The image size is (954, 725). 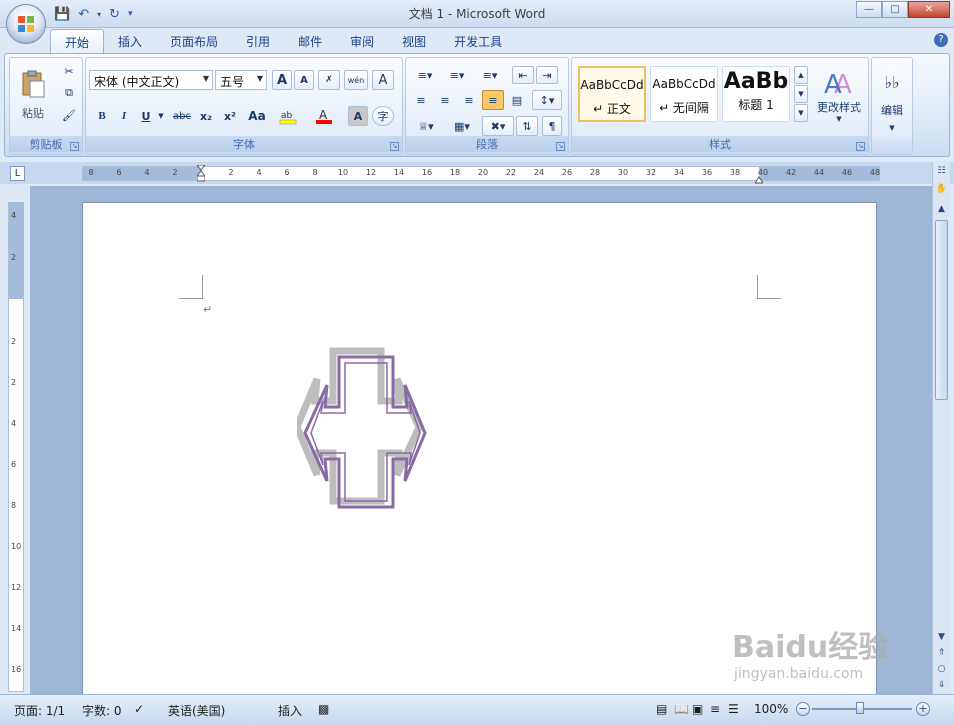 I want to click on styles-scroll-down-icon: ▼, so click(x=801, y=94).